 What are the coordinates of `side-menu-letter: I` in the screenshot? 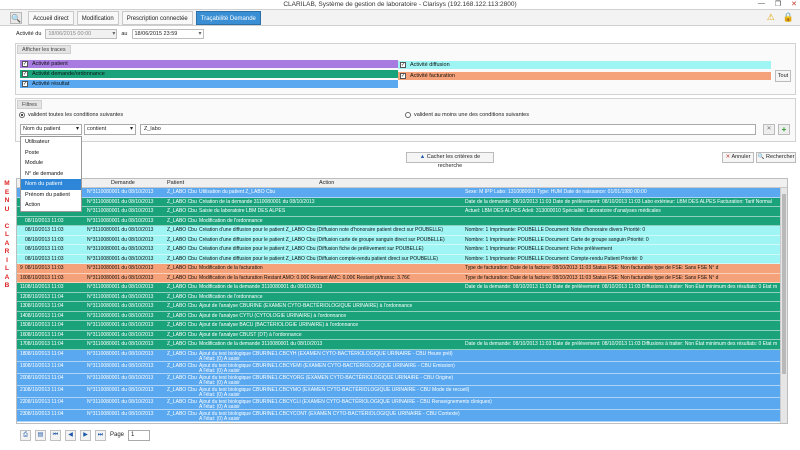 It's located at (7, 260).